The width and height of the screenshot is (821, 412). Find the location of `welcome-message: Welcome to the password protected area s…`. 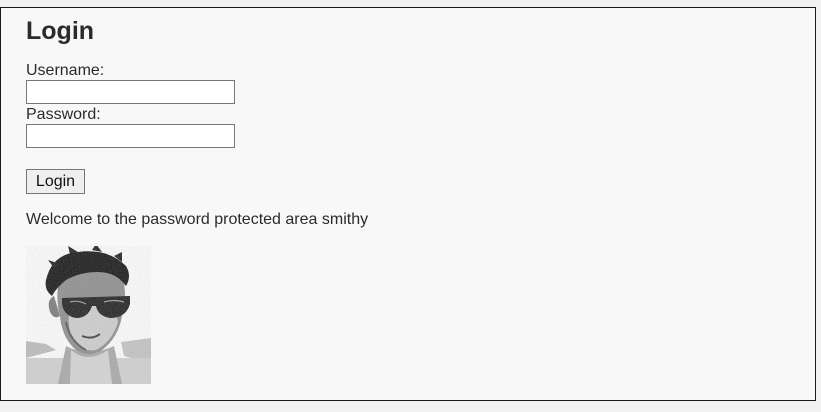

welcome-message: Welcome to the password protected area s… is located at coordinates (197, 219).